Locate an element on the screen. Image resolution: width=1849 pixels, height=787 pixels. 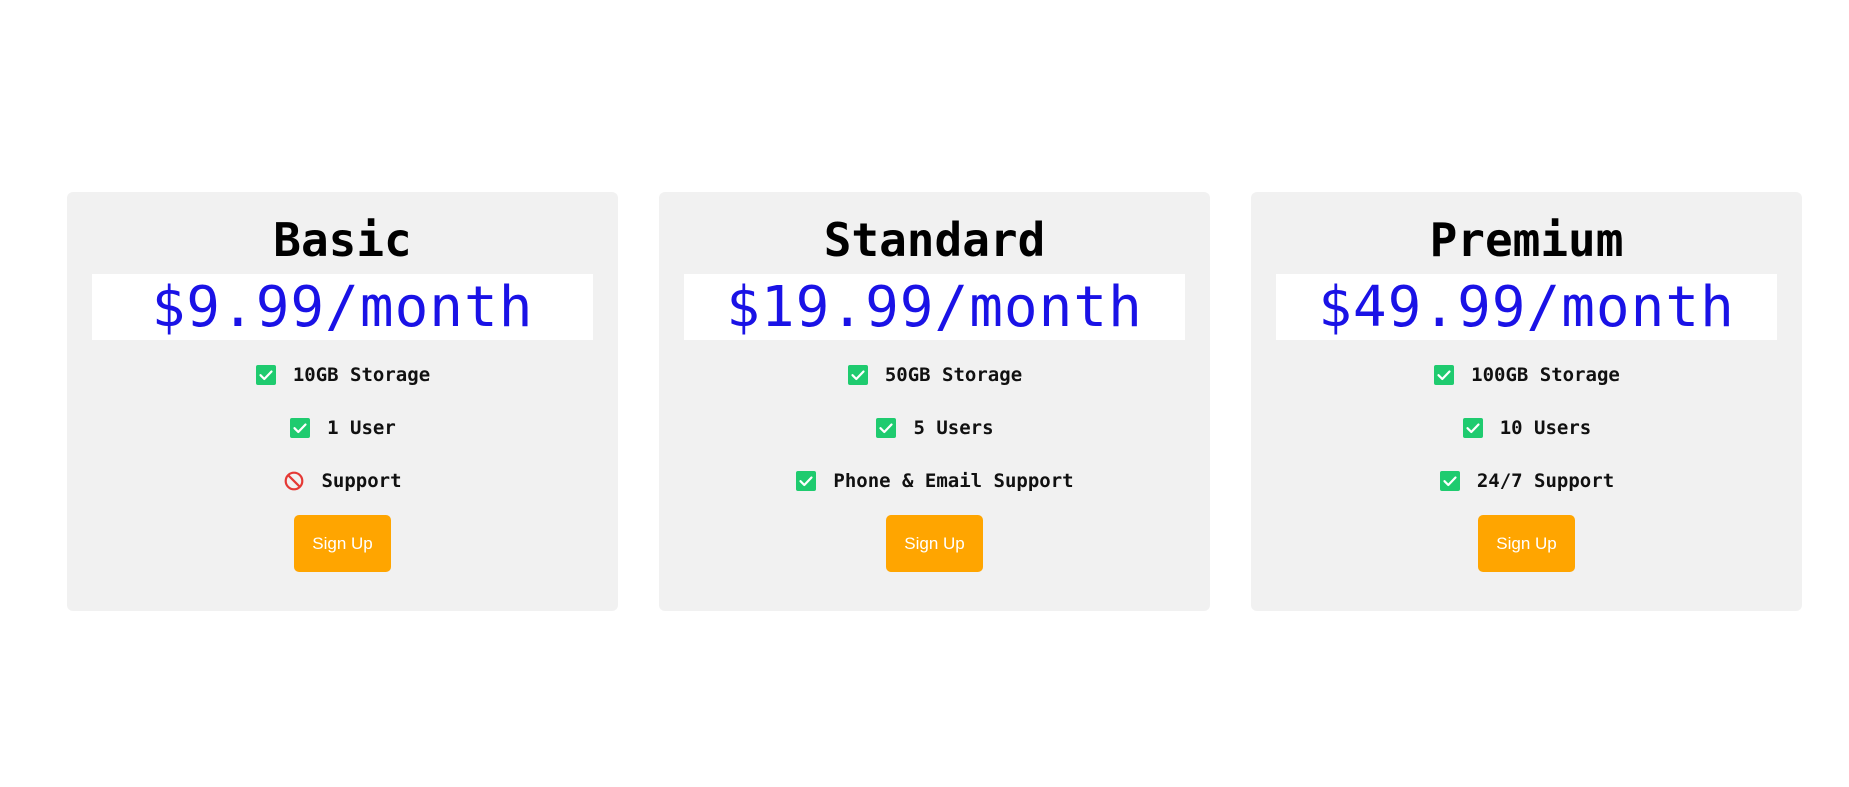
feature-item: 100GB Storage is located at coordinates (1526, 374).